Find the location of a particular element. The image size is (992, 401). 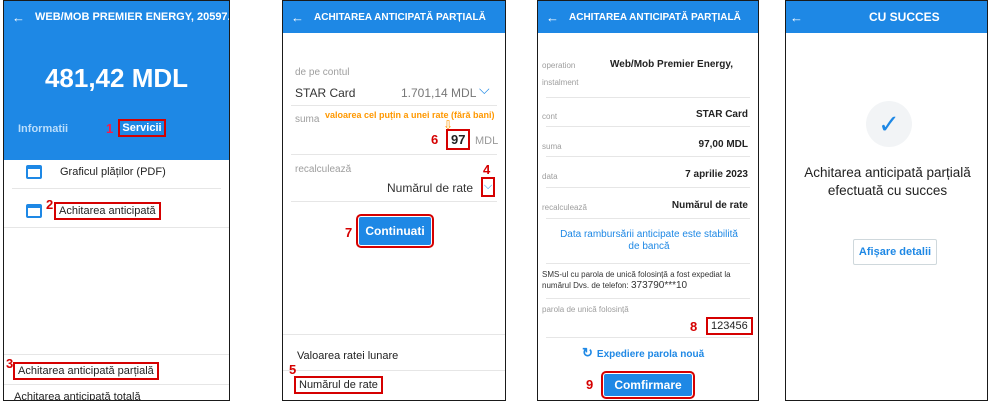

date-value: 7 aprilie 2023 is located at coordinates (716, 174).